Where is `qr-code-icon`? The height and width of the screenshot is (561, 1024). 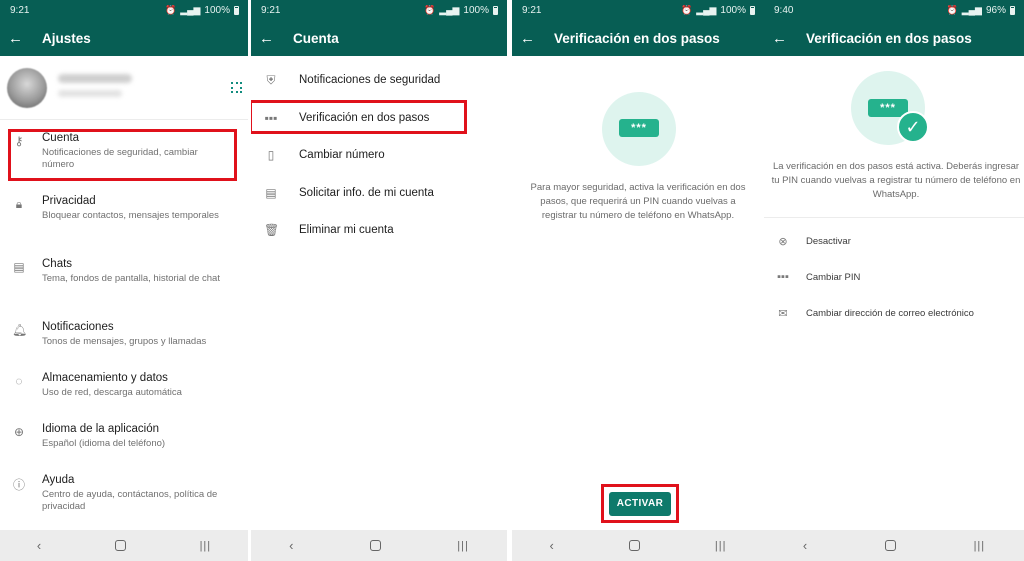
qr-code-icon is located at coordinates (236, 87).